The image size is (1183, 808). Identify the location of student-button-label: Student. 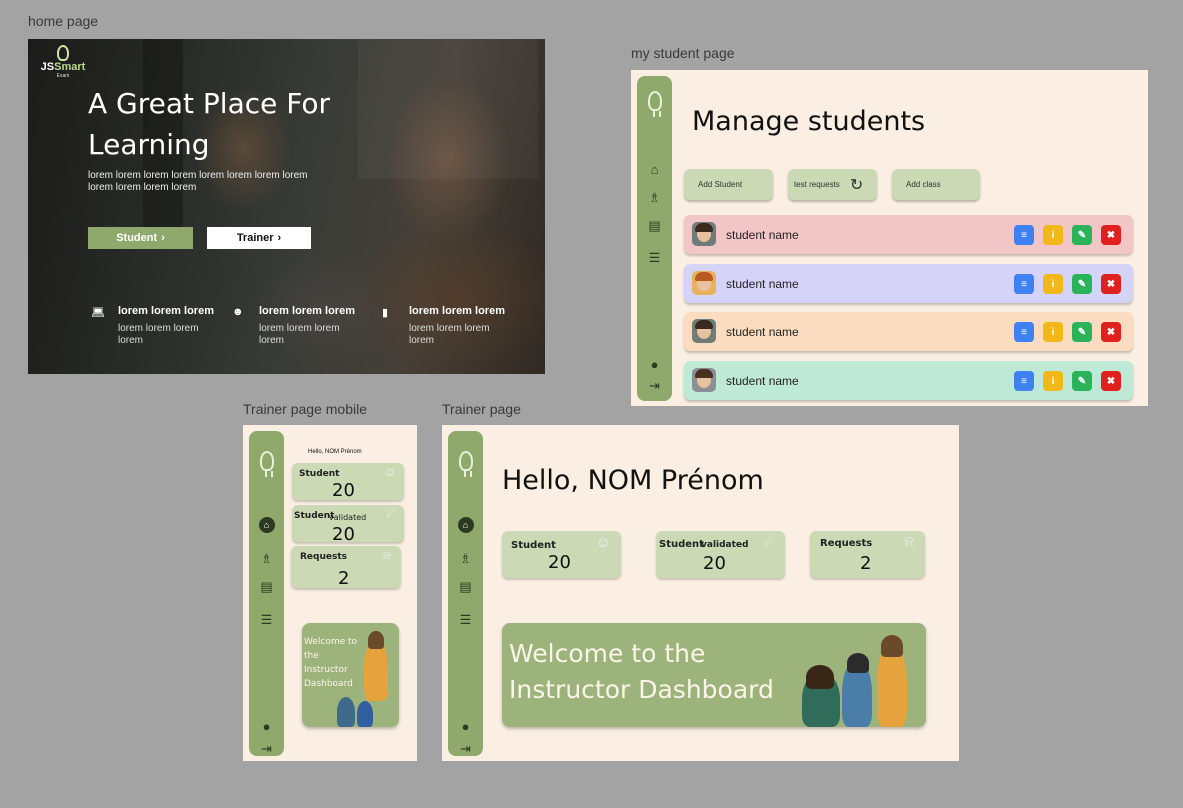
(137, 238).